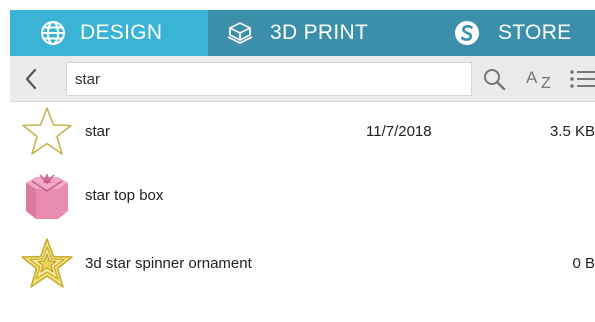 The height and width of the screenshot is (322, 595). I want to click on search-button, so click(494, 79).